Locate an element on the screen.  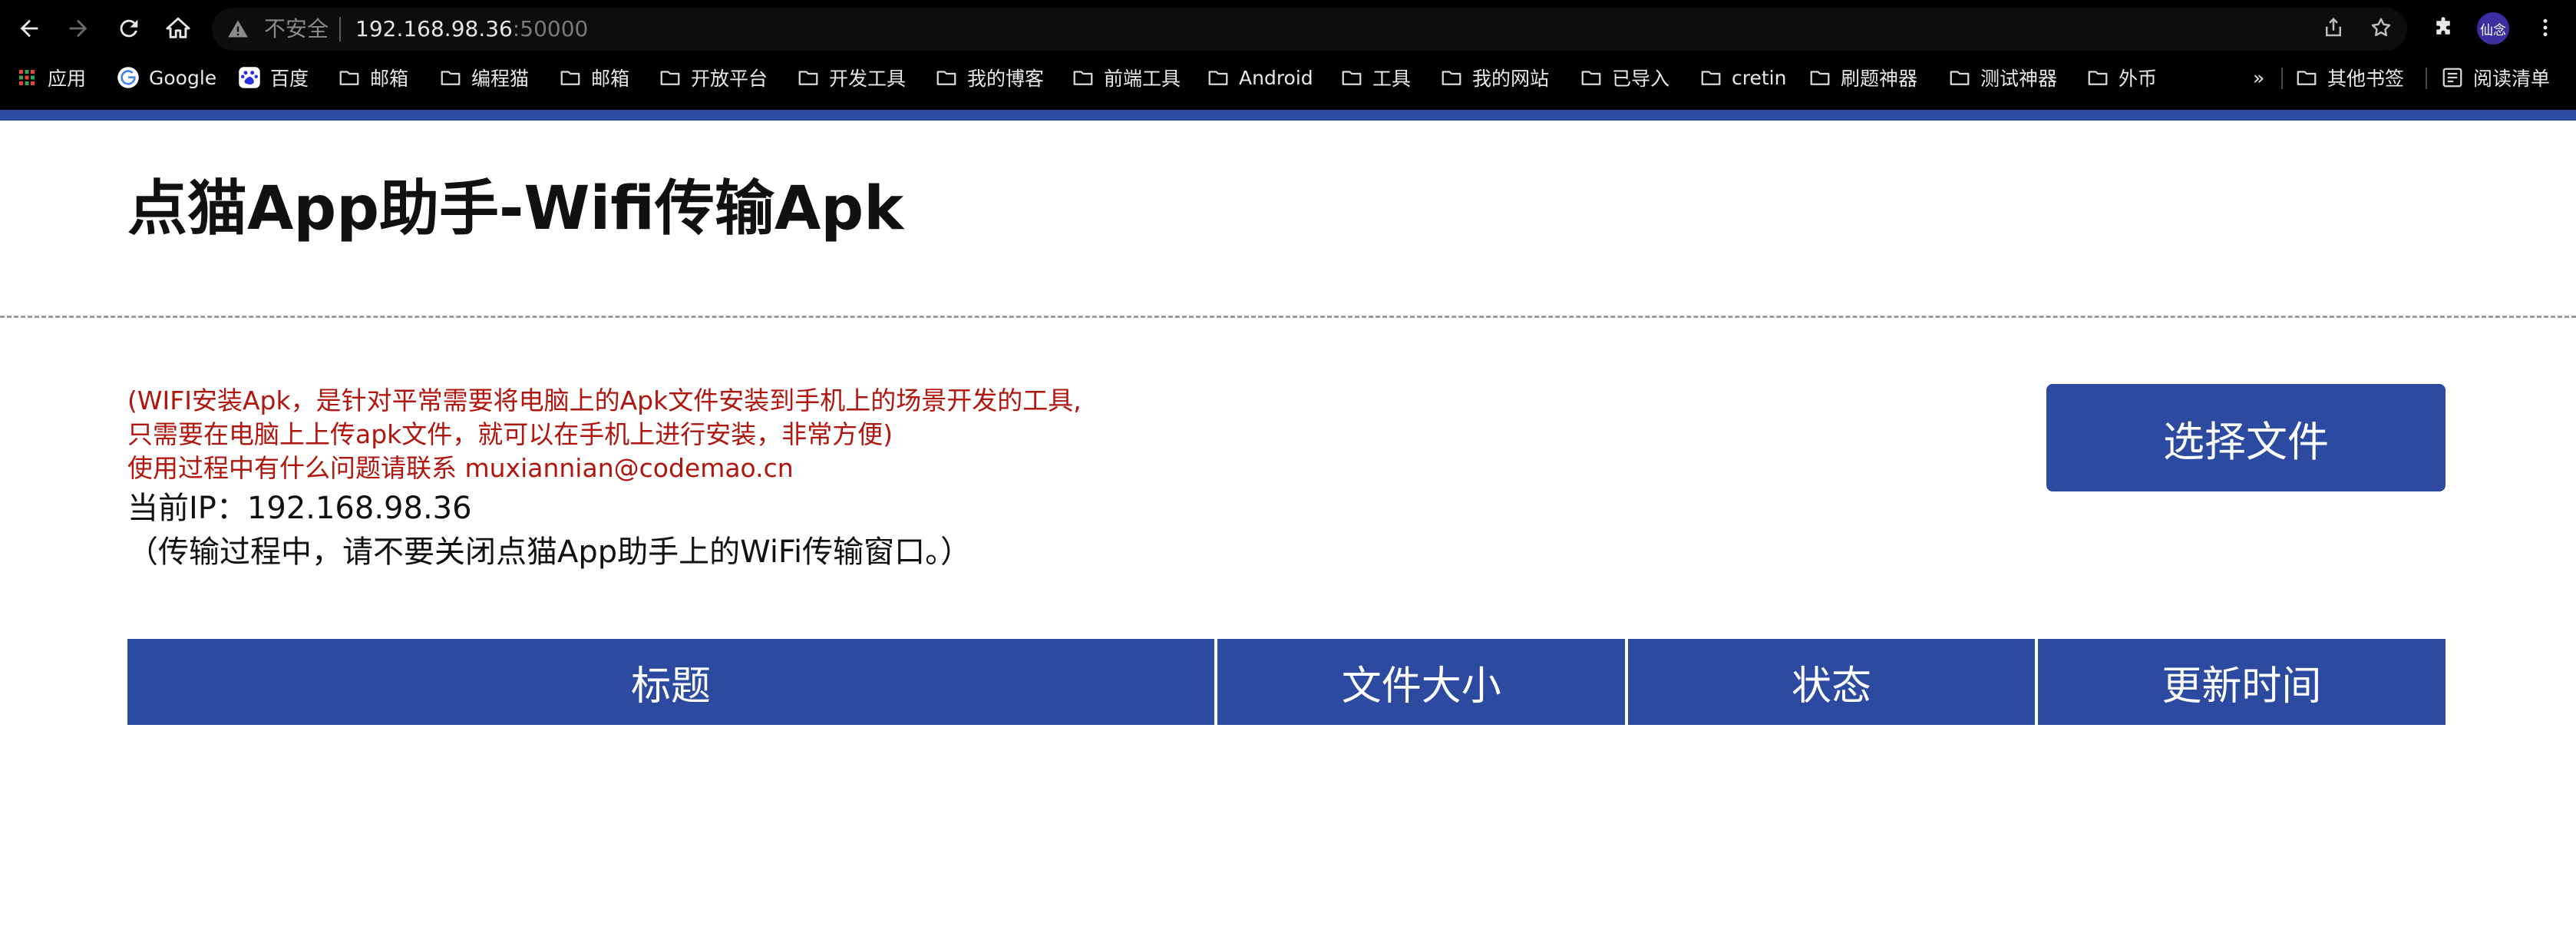
puzzle-icon is located at coordinates (2443, 26).